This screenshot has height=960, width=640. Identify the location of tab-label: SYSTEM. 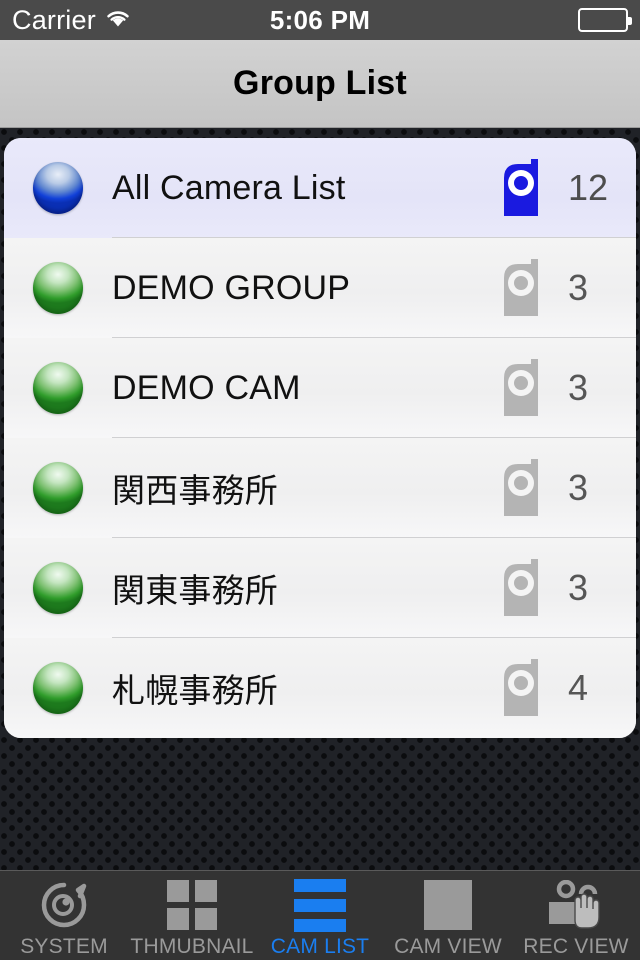
(64, 946).